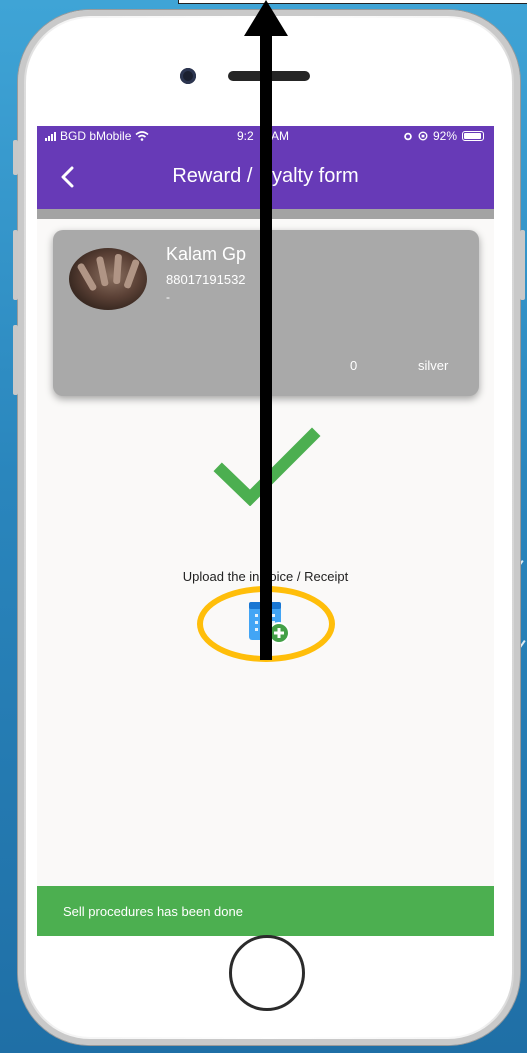  Describe the element at coordinates (352, 2) in the screenshot. I see `annotation-box` at that location.